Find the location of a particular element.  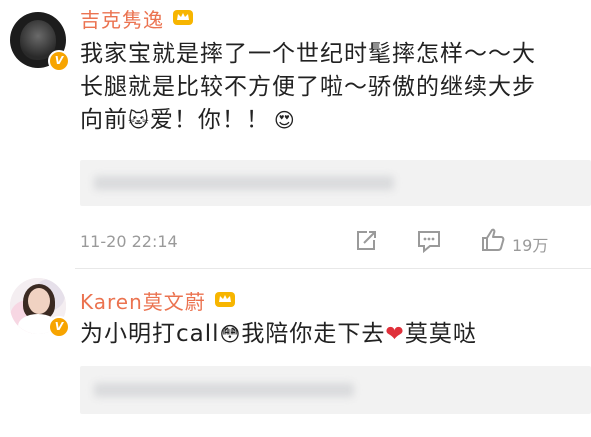

like-count: 19万 is located at coordinates (530, 245).